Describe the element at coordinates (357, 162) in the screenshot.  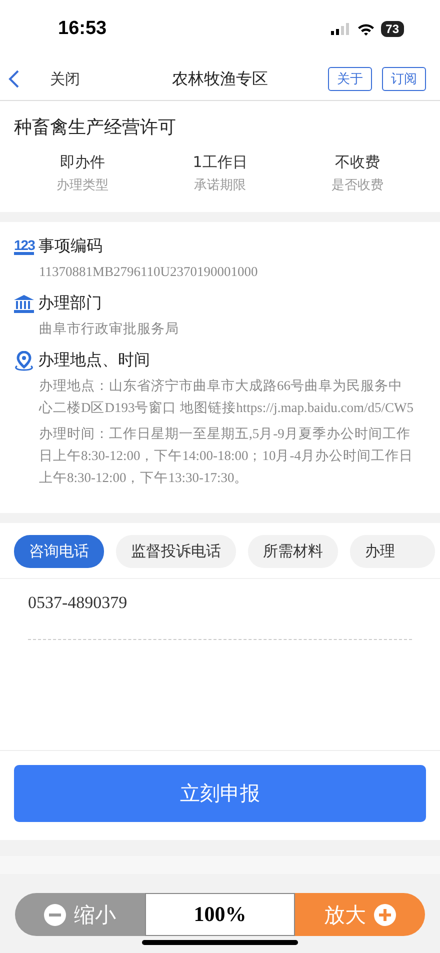
I see `fact-value: 不收费` at that location.